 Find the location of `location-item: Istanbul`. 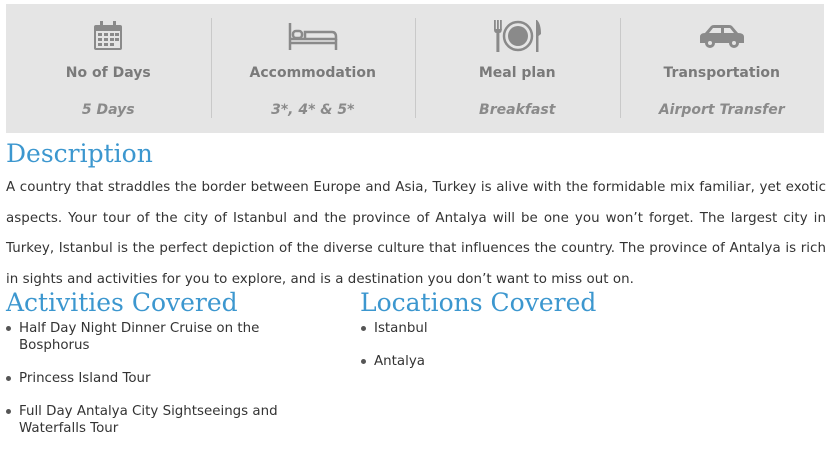

location-item: Istanbul is located at coordinates (509, 328).